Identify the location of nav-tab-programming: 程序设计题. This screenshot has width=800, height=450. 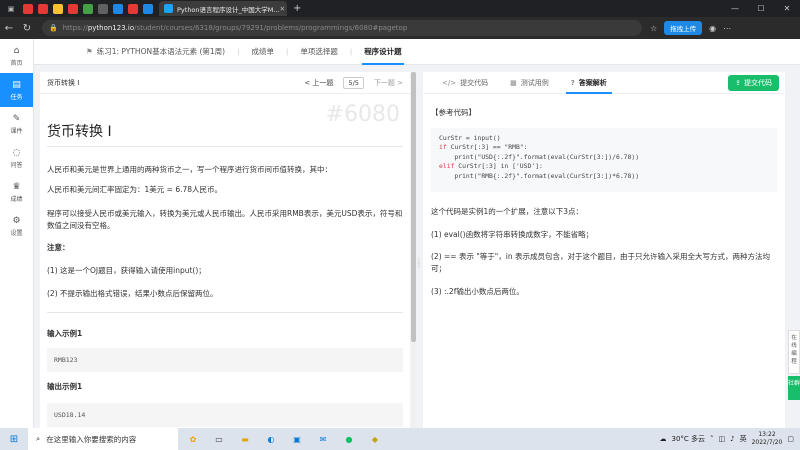
(383, 52).